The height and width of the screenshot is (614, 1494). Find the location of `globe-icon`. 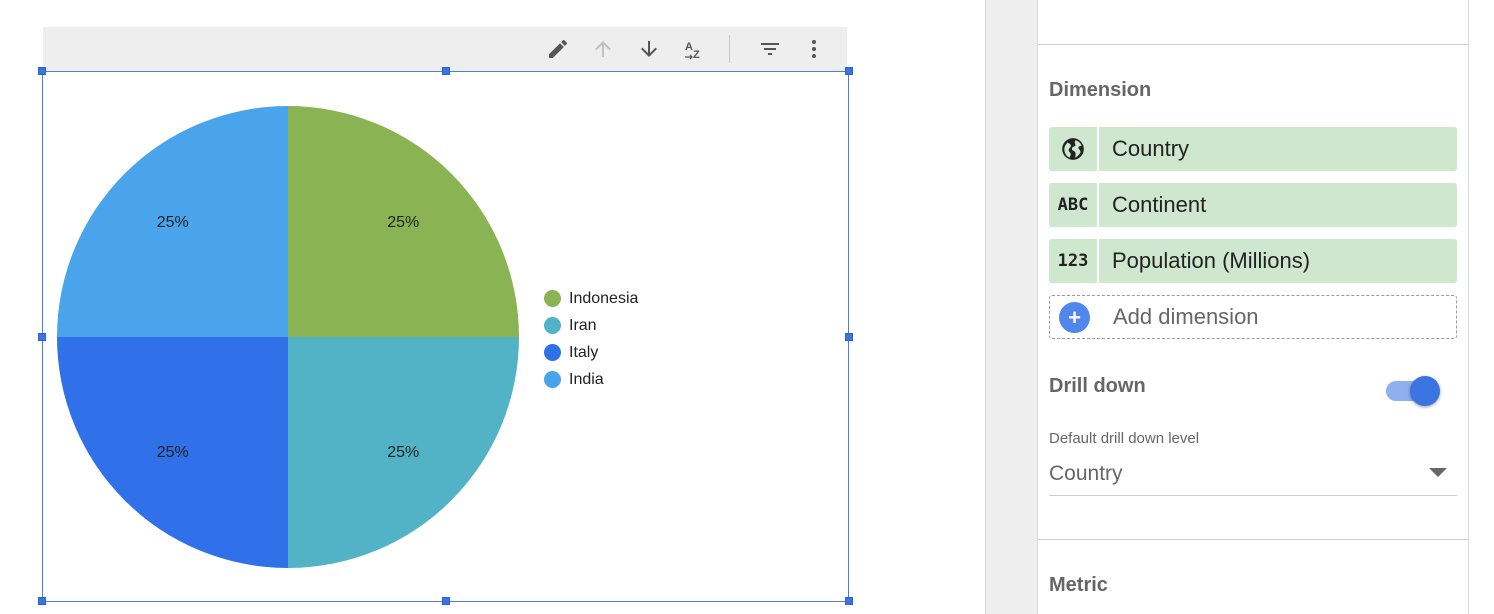

globe-icon is located at coordinates (1074, 149).